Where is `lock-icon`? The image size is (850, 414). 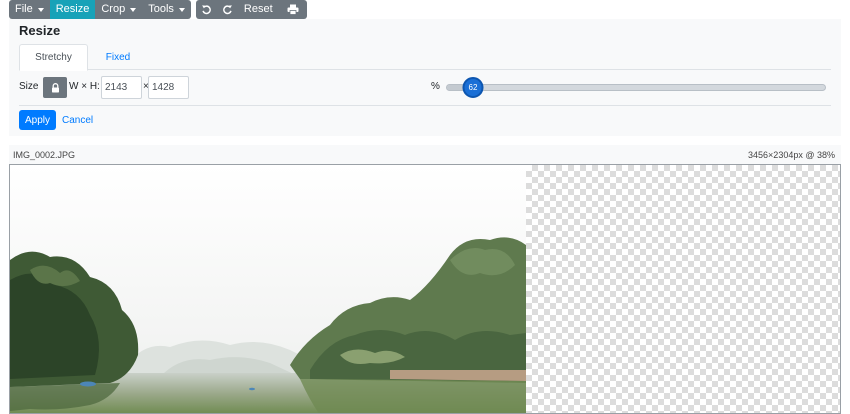 lock-icon is located at coordinates (55, 87).